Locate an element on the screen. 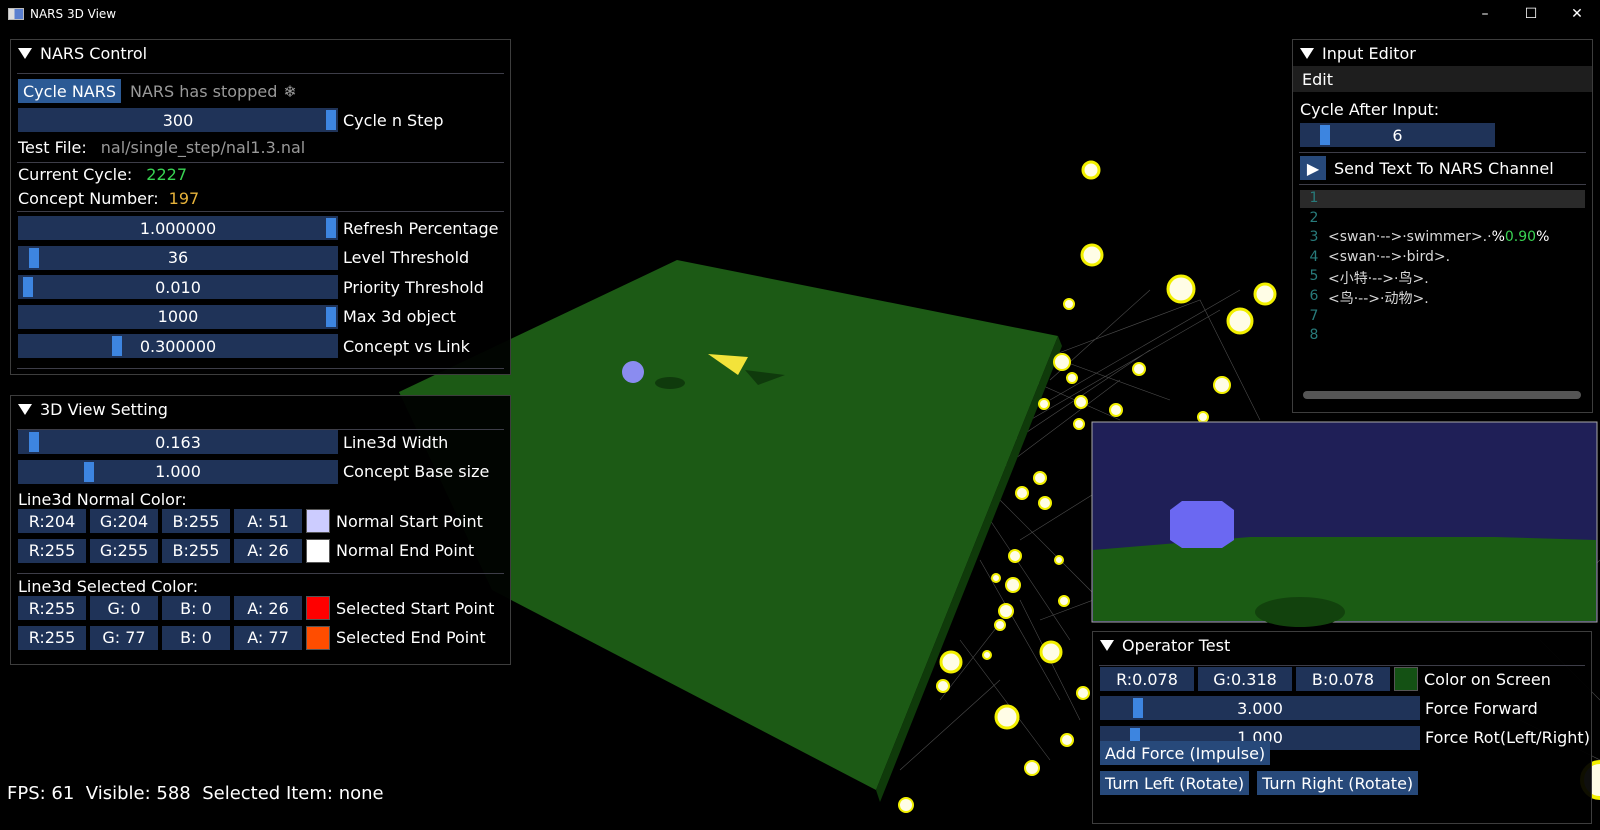 The width and height of the screenshot is (1600, 830). window-title: NARS 3D View is located at coordinates (73, 14).